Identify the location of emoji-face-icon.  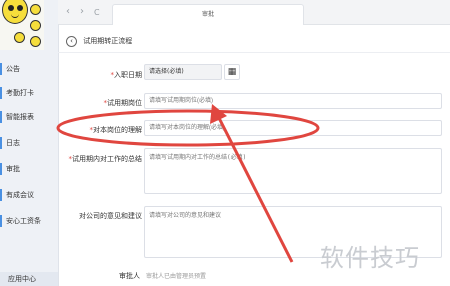
(15, 12).